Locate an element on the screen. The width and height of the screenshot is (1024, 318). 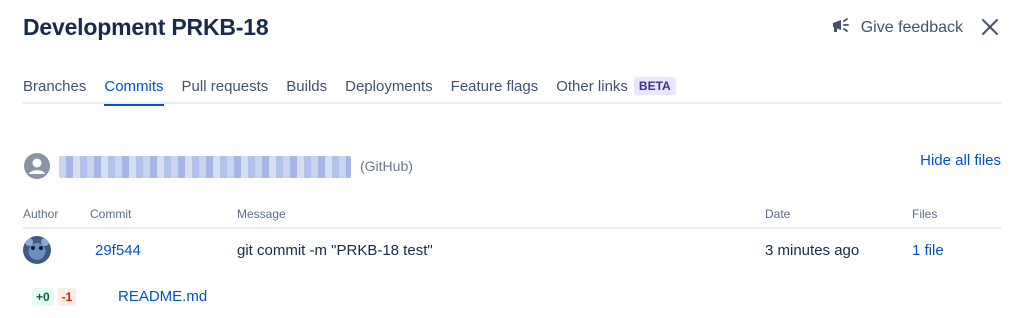
give-feedback-button: Give feedback is located at coordinates (897, 27).